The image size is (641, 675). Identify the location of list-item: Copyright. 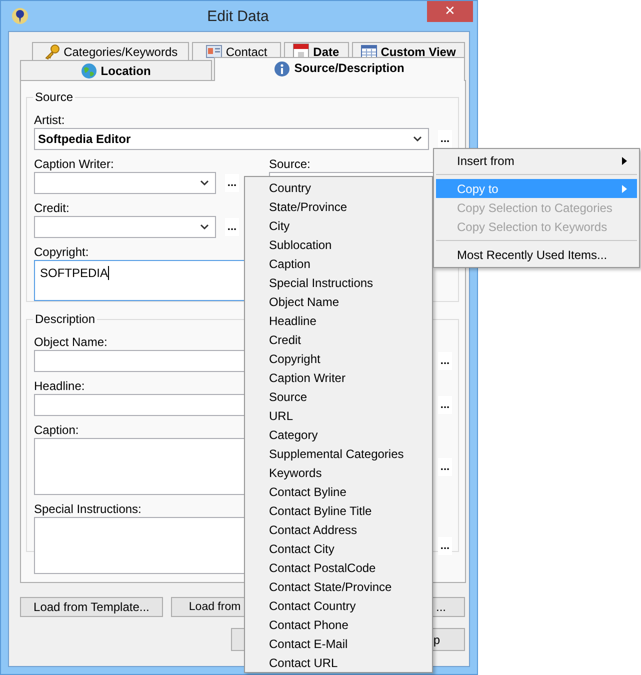
(338, 359).